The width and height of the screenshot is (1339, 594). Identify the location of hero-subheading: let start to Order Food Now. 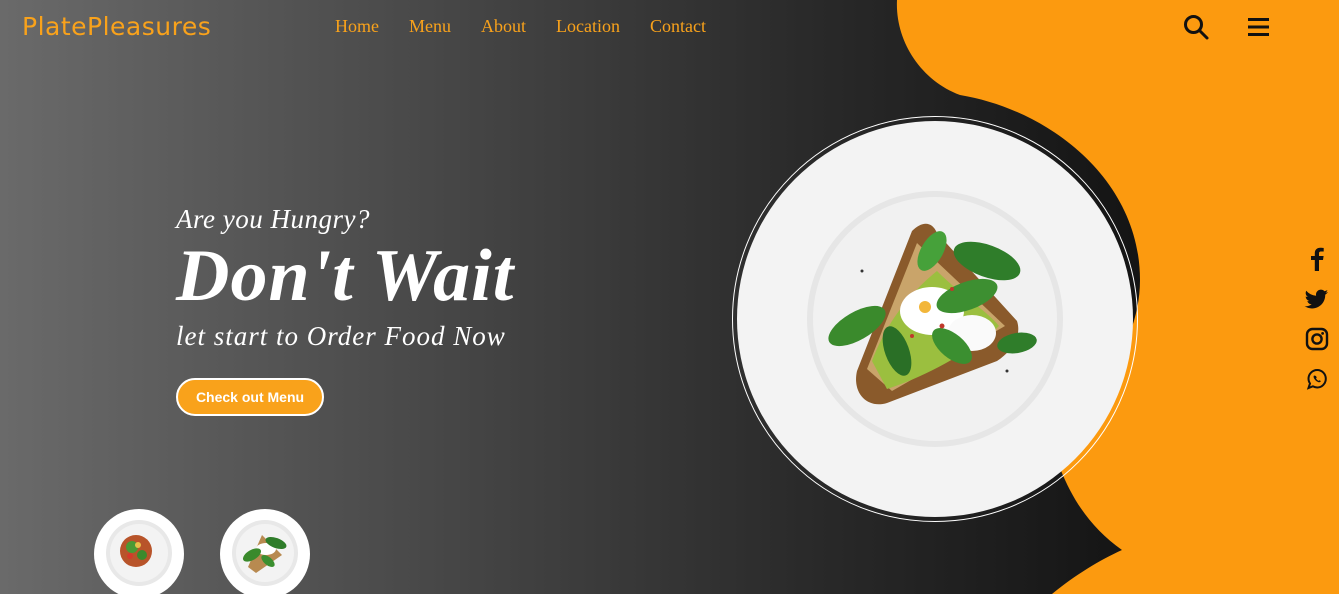
(341, 336).